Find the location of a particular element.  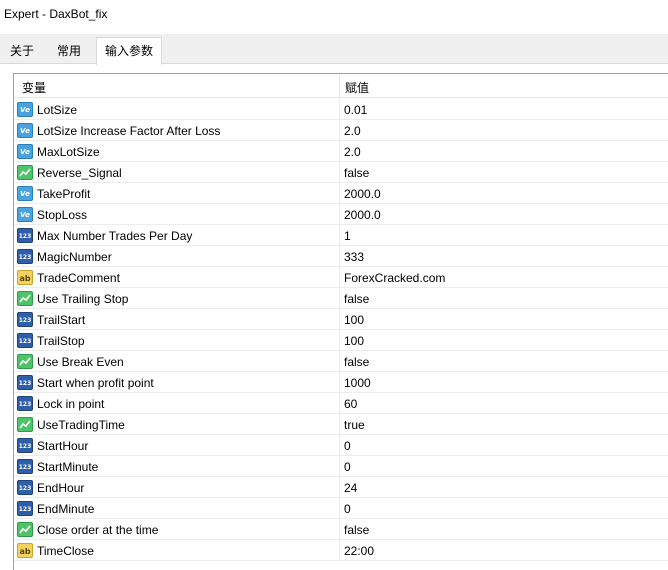

table-row: Ve LotSize 0.01 is located at coordinates (341, 109).